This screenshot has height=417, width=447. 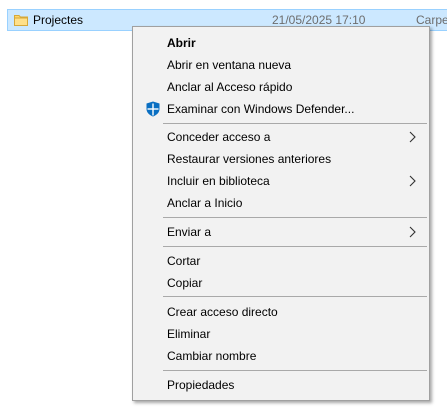 What do you see at coordinates (189, 334) in the screenshot?
I see `menu-item-label: Eliminar` at bounding box center [189, 334].